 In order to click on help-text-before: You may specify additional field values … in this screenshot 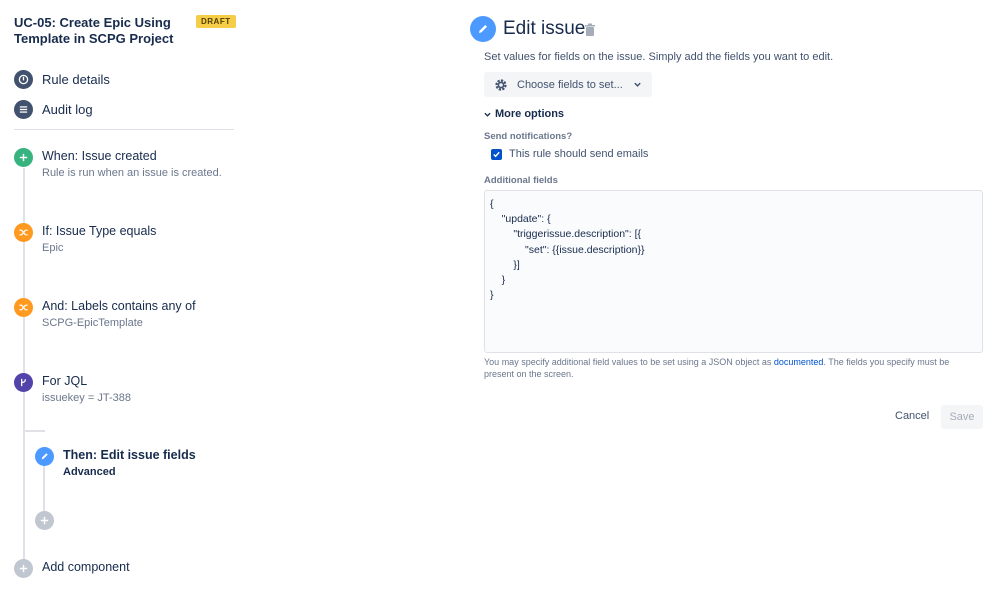, I will do `click(629, 362)`.